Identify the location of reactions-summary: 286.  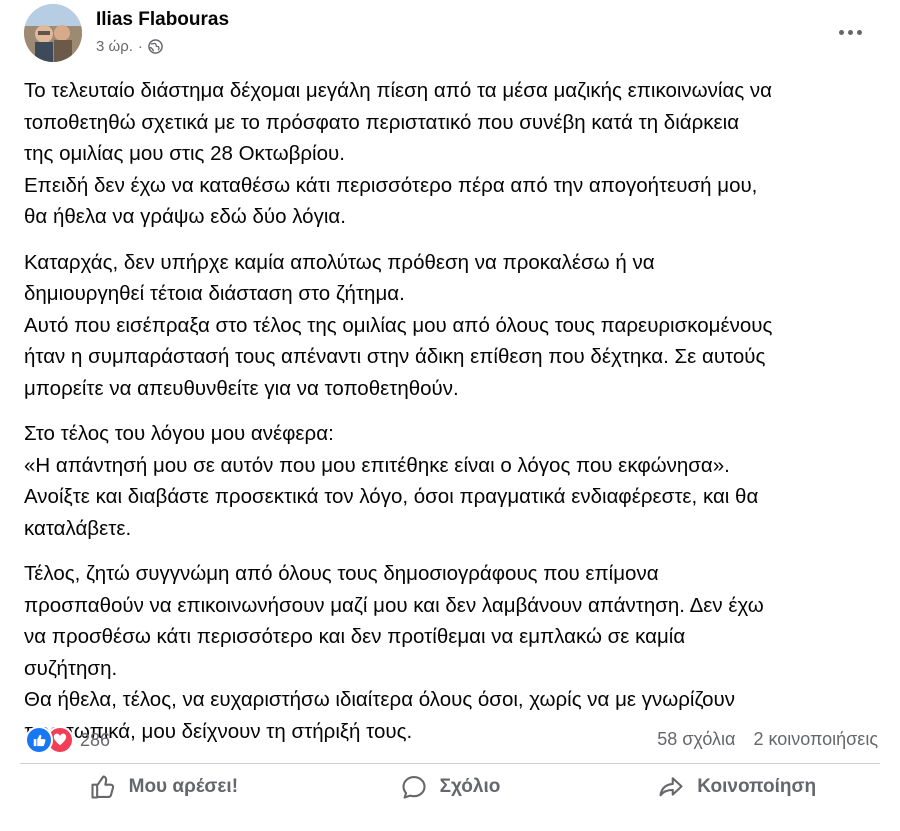
(67, 740).